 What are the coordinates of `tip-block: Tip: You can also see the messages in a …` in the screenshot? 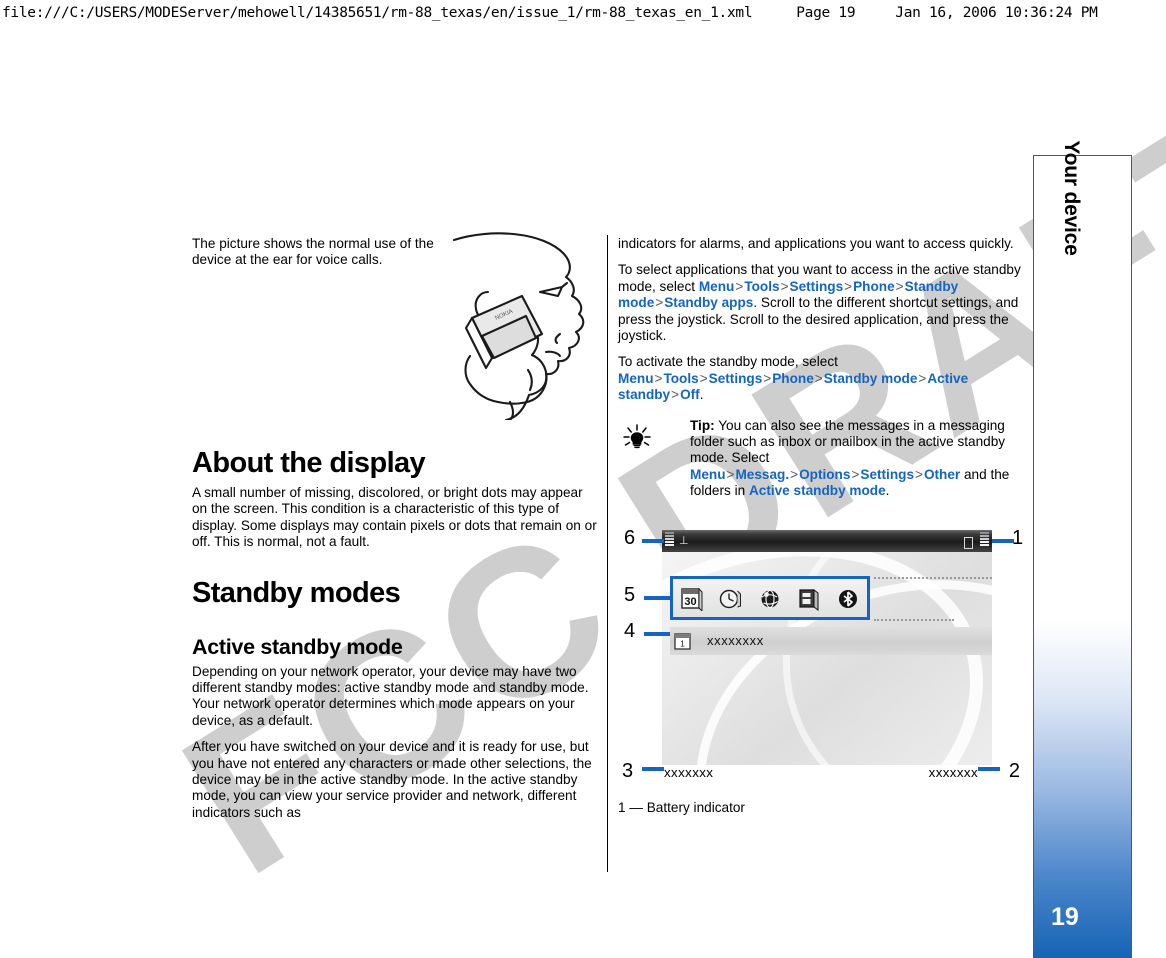 It's located at (821, 459).